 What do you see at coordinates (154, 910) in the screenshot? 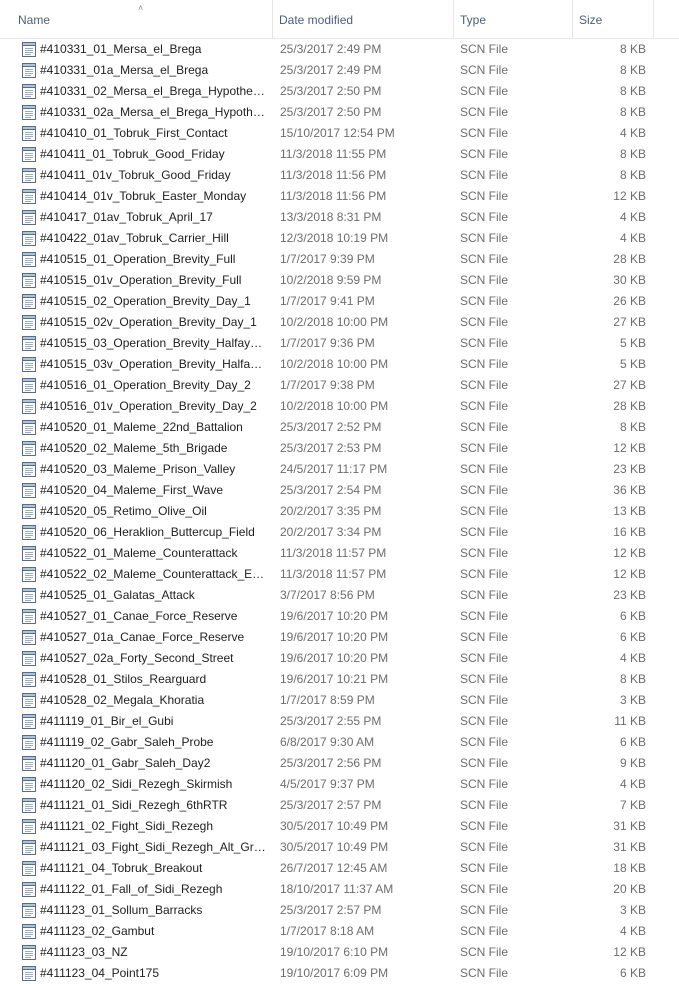
I see `file-name: #411123_01_Sollum_Barracks` at bounding box center [154, 910].